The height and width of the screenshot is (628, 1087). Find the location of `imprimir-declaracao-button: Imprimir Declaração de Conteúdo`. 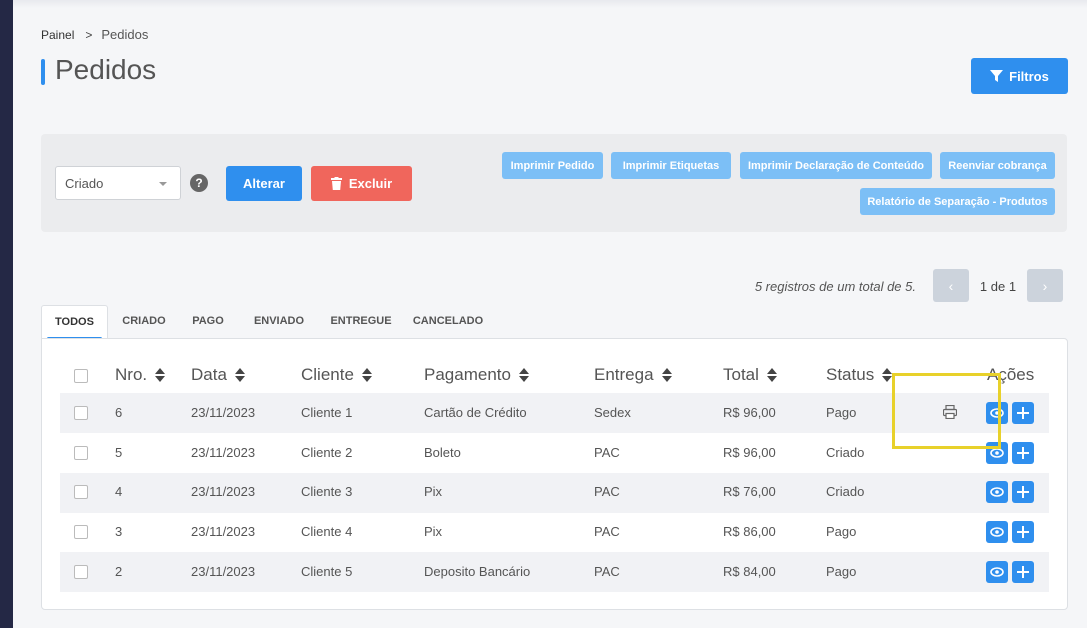

imprimir-declaracao-button: Imprimir Declaração de Conteúdo is located at coordinates (836, 165).